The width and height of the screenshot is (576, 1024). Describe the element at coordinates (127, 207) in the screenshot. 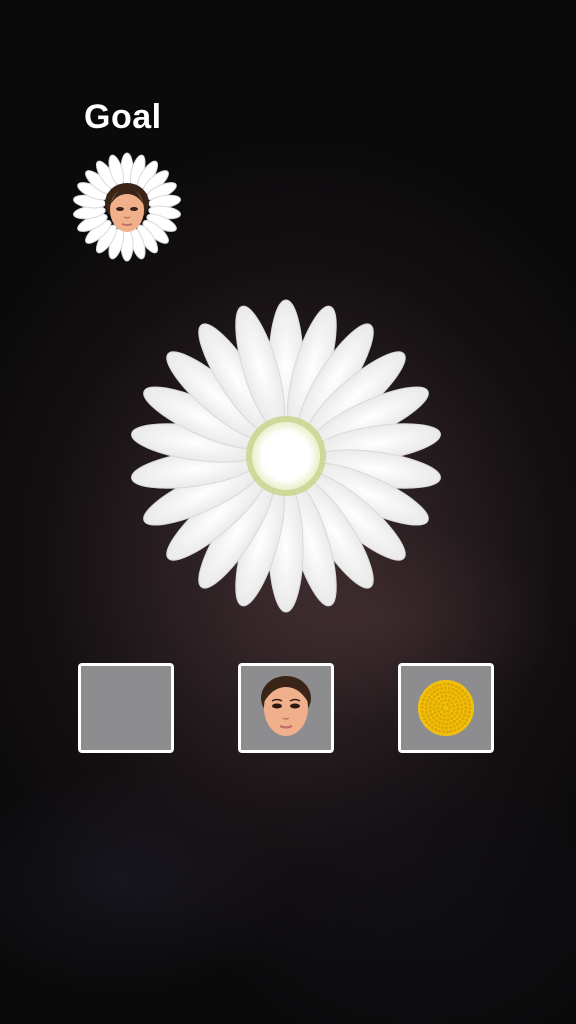

I see `goal-flower-with-face-icon` at that location.